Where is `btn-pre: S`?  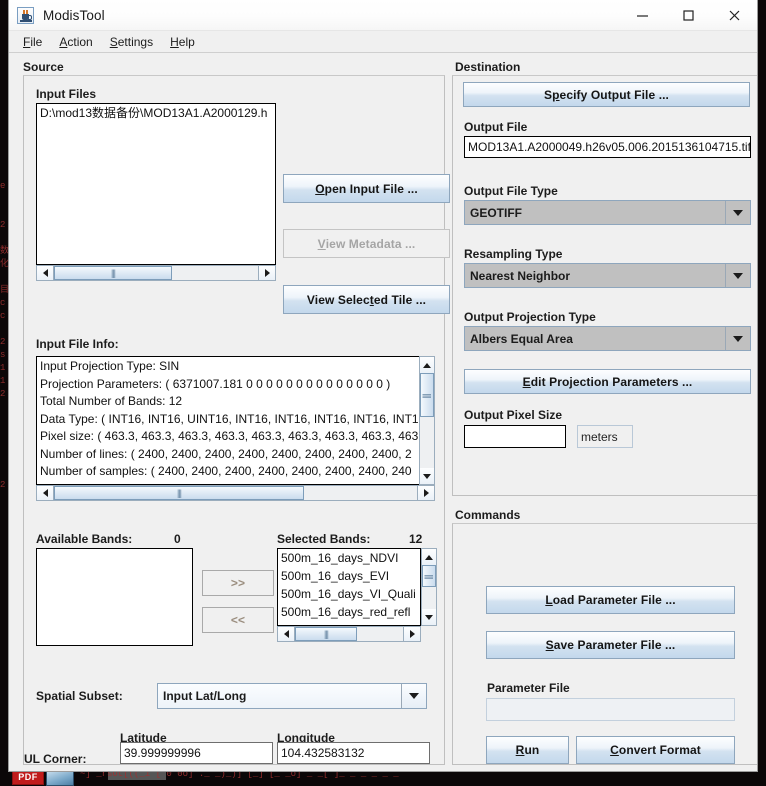 btn-pre: S is located at coordinates (548, 94).